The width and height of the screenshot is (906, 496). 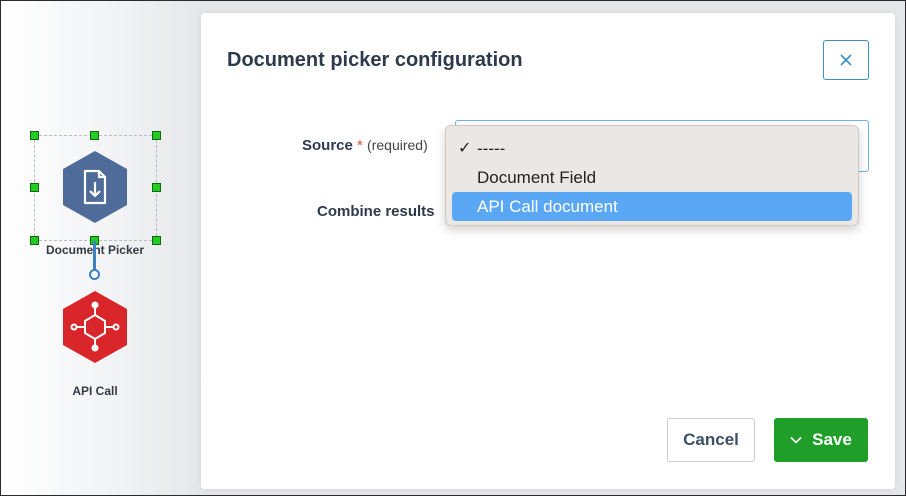 I want to click on api-call-node, so click(x=95, y=327).